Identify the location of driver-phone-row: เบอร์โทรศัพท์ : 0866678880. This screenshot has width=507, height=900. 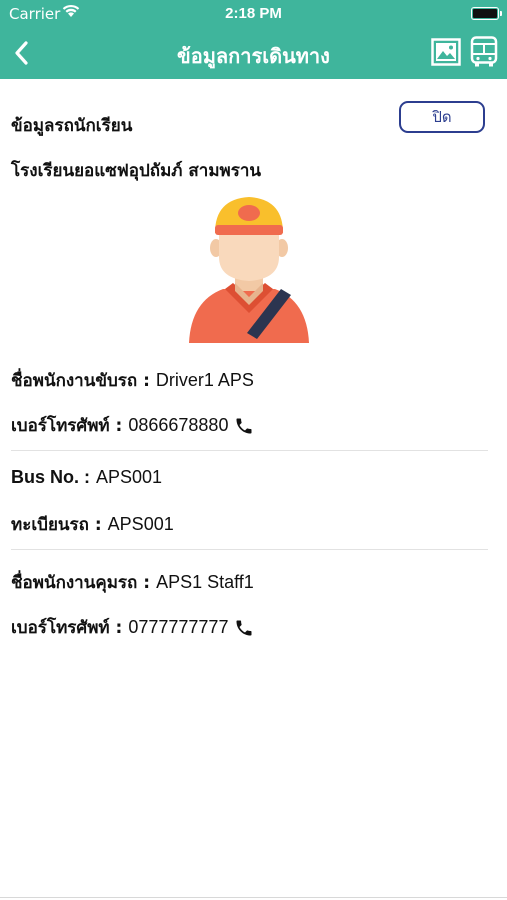
(132, 425).